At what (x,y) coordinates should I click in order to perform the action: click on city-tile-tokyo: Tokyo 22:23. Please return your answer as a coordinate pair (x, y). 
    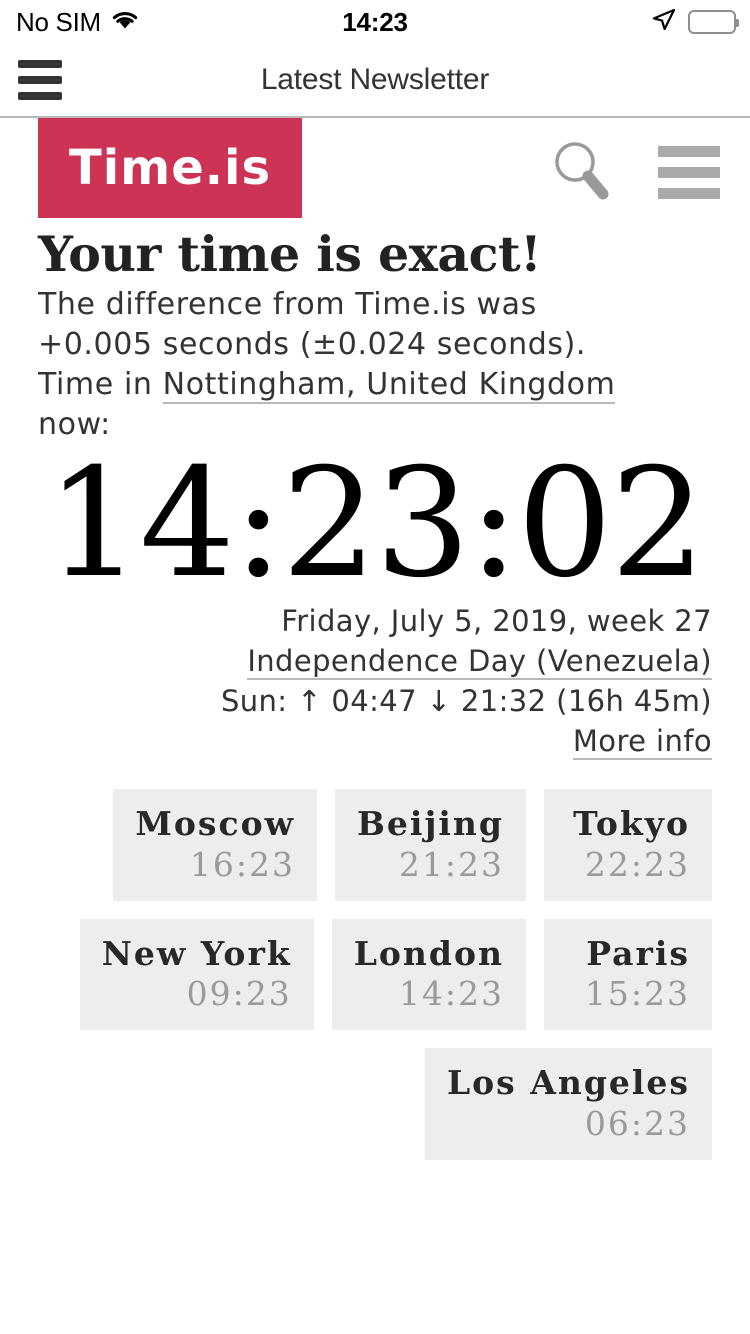
    Looking at the image, I should click on (628, 844).